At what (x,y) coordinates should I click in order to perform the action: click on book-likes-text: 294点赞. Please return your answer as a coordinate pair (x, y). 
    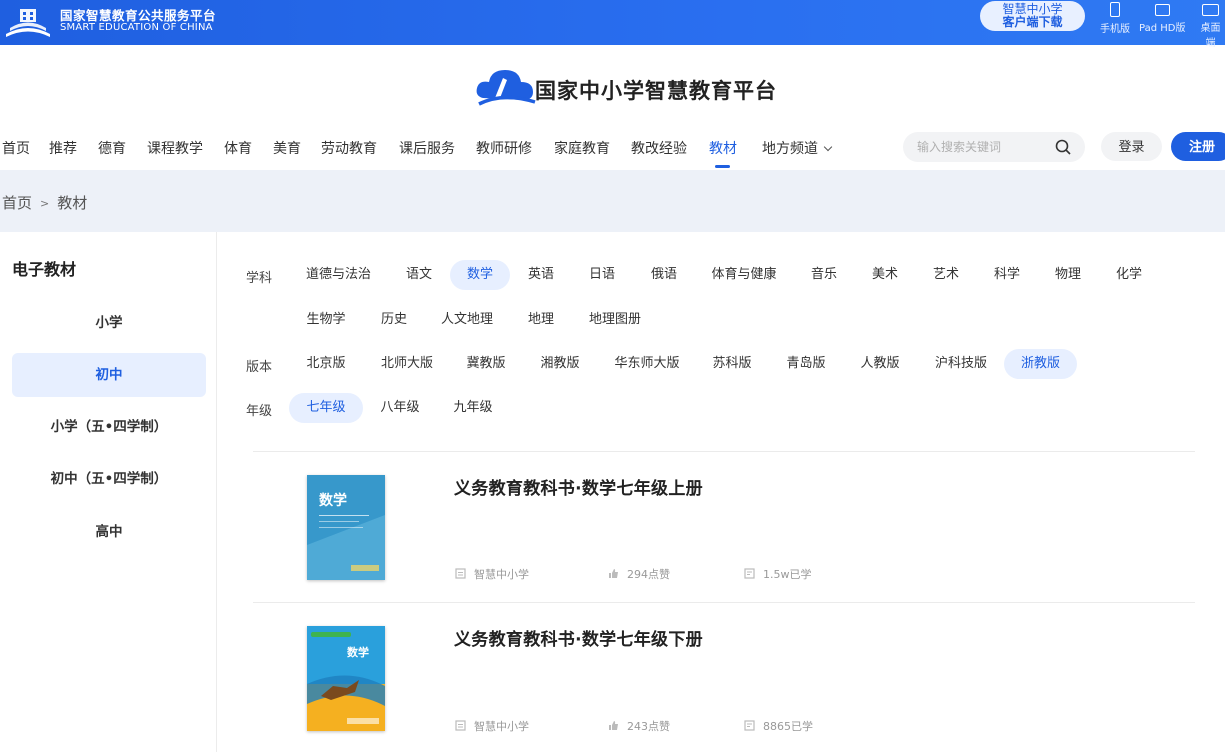
    Looking at the image, I should click on (648, 574).